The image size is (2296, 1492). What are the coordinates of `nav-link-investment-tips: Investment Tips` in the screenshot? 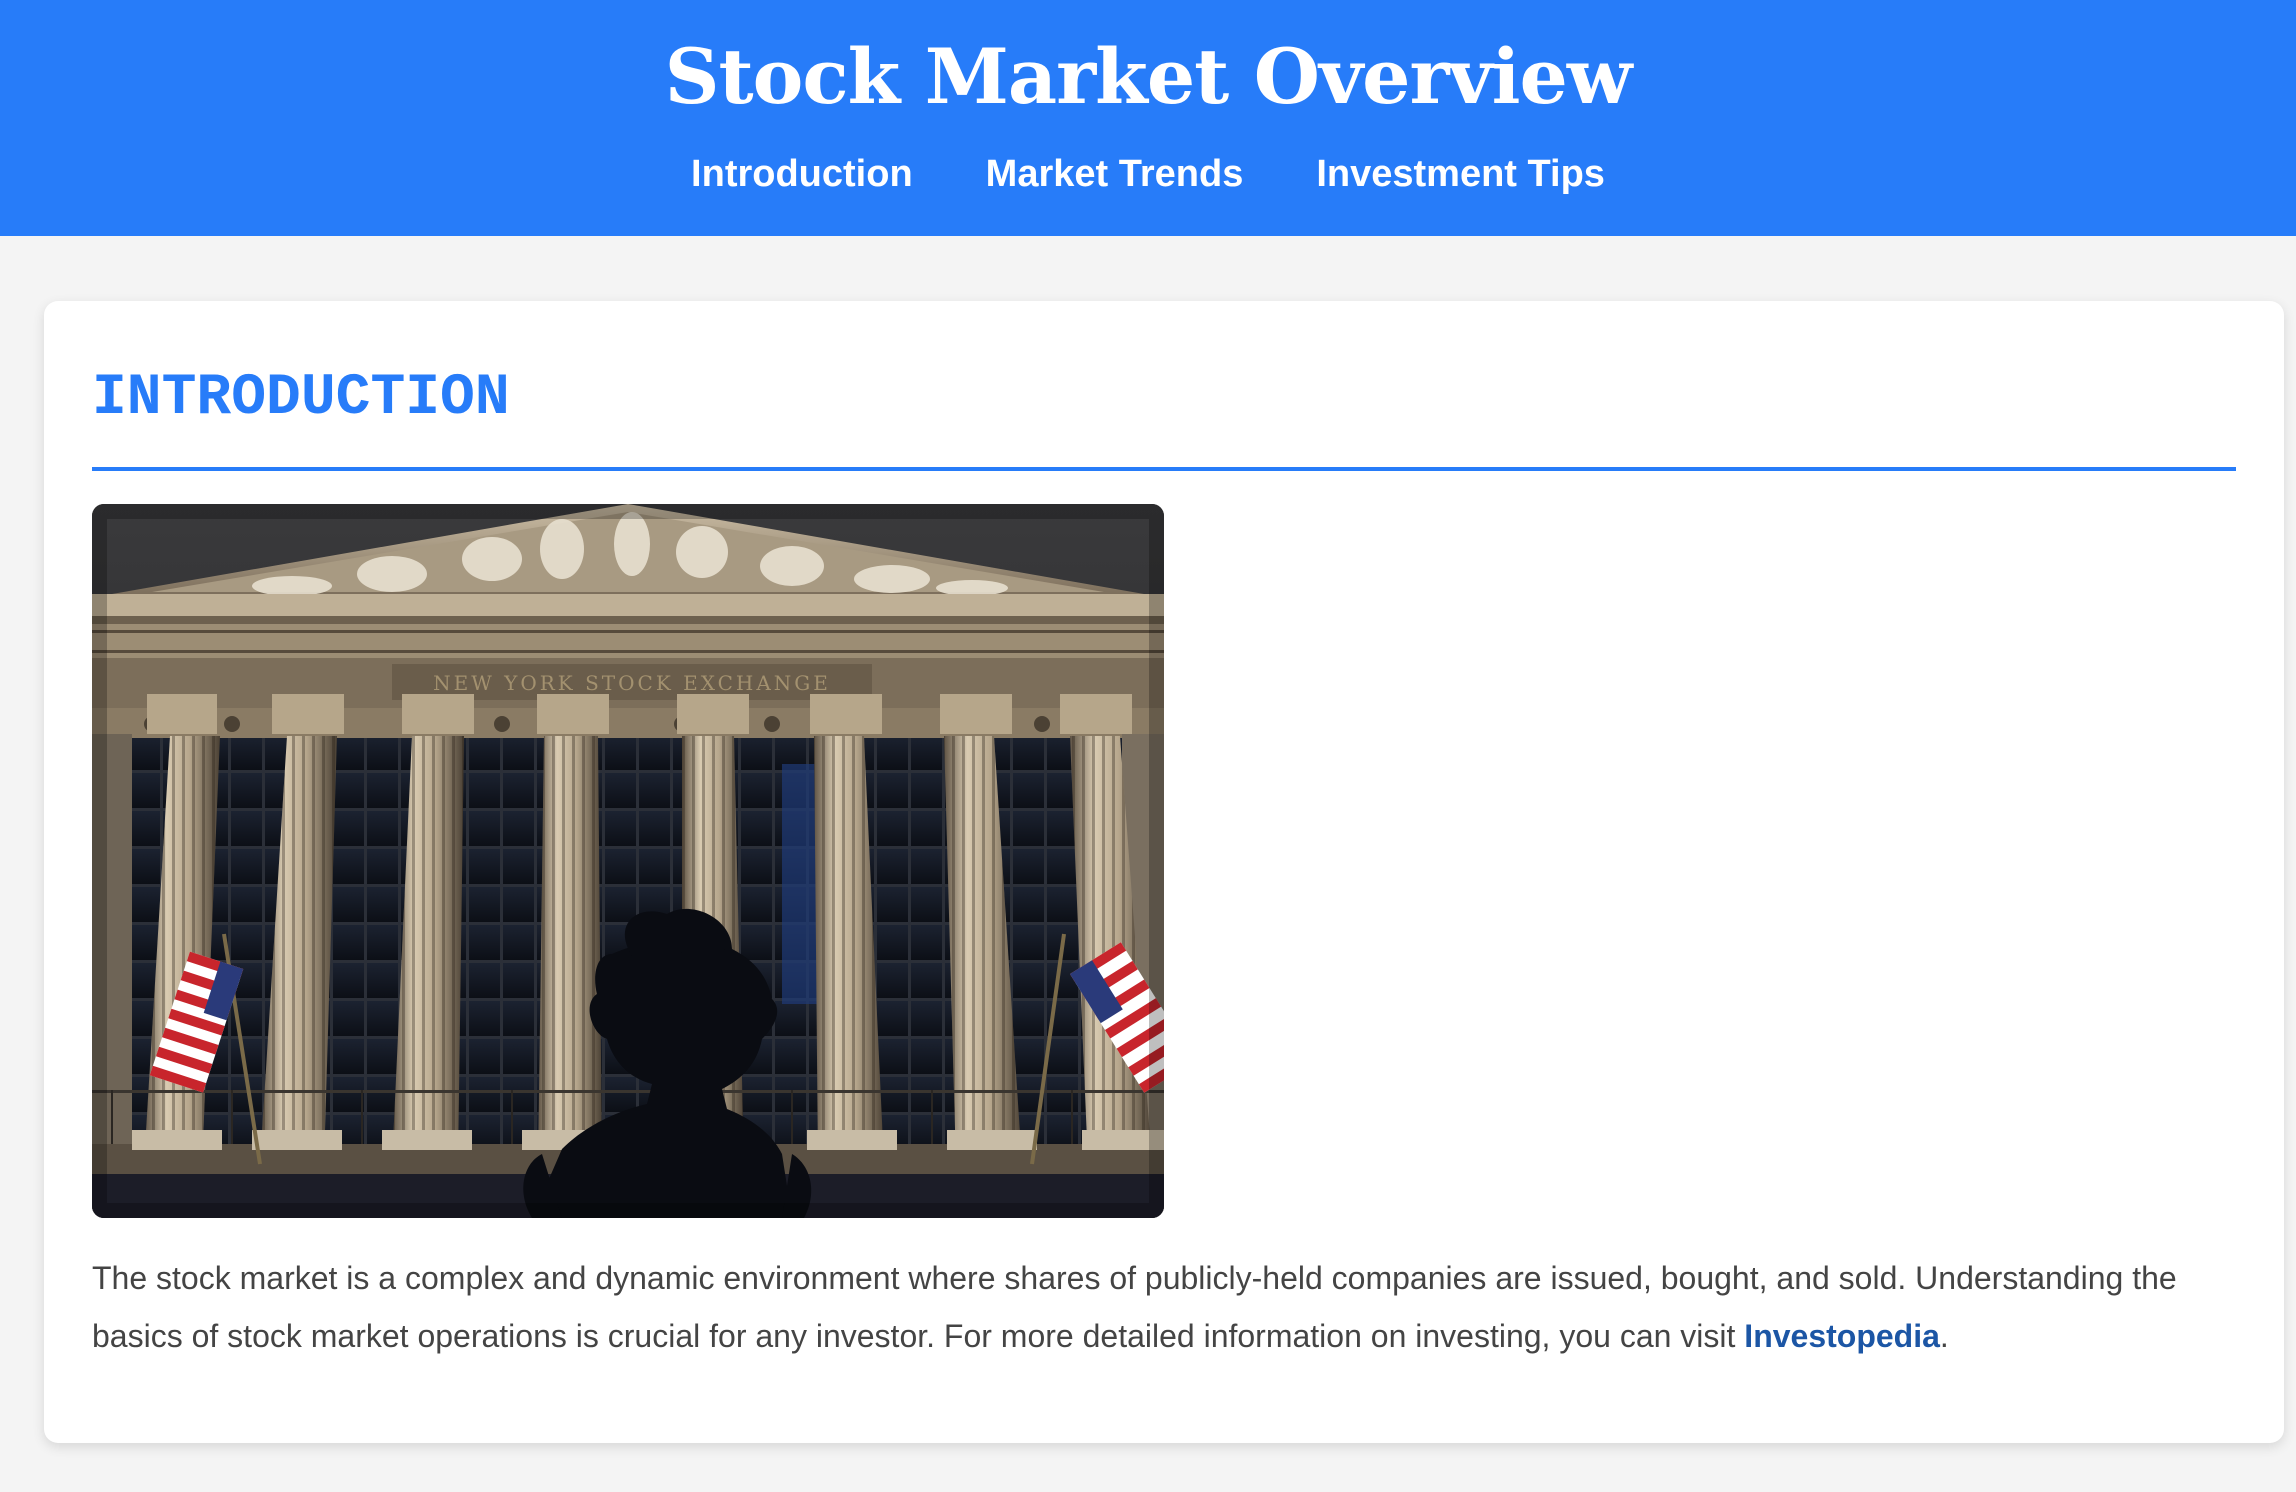 It's located at (1460, 174).